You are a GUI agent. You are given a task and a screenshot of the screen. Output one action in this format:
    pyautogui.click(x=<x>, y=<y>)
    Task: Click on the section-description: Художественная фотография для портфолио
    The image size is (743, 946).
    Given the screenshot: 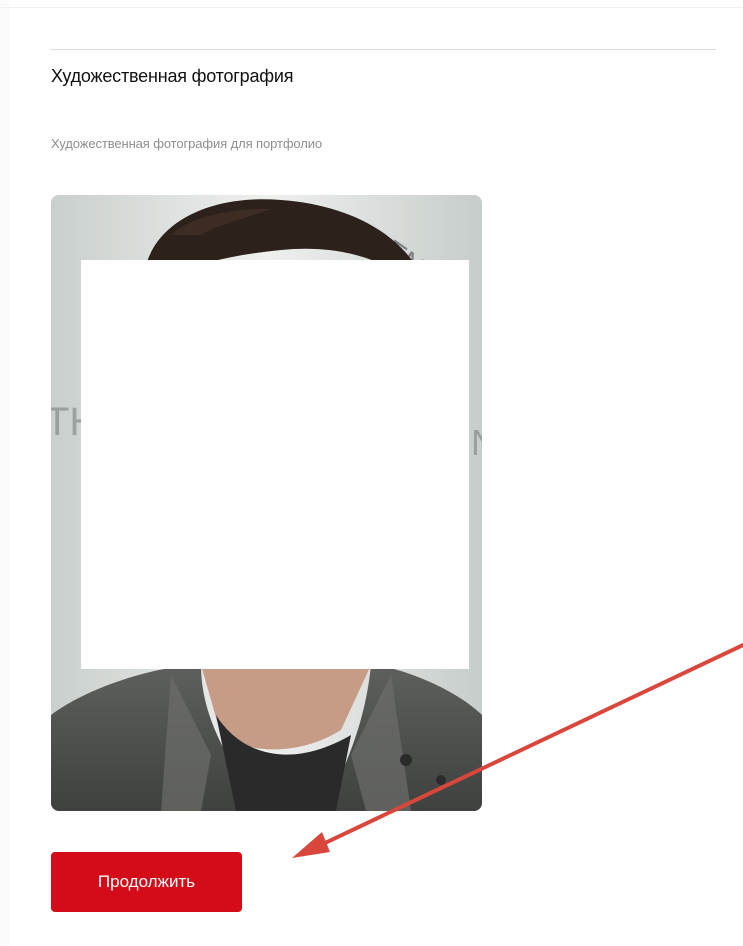 What is the action you would take?
    pyautogui.click(x=187, y=143)
    